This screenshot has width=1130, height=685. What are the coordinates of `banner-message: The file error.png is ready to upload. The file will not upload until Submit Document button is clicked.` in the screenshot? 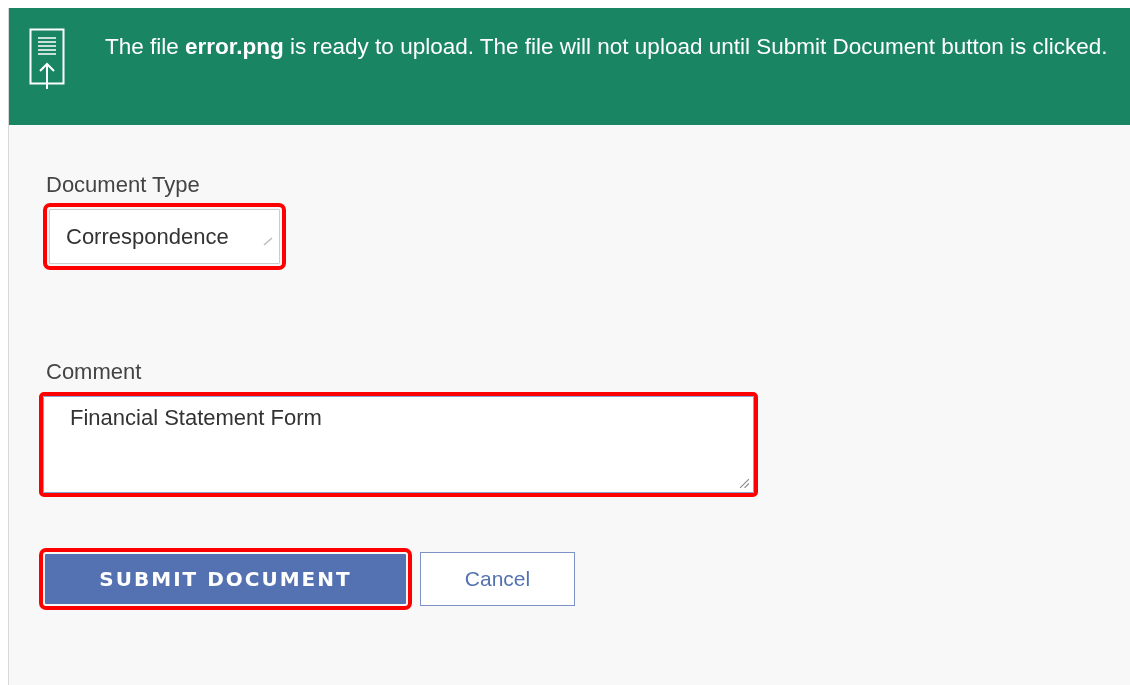 It's located at (606, 47).